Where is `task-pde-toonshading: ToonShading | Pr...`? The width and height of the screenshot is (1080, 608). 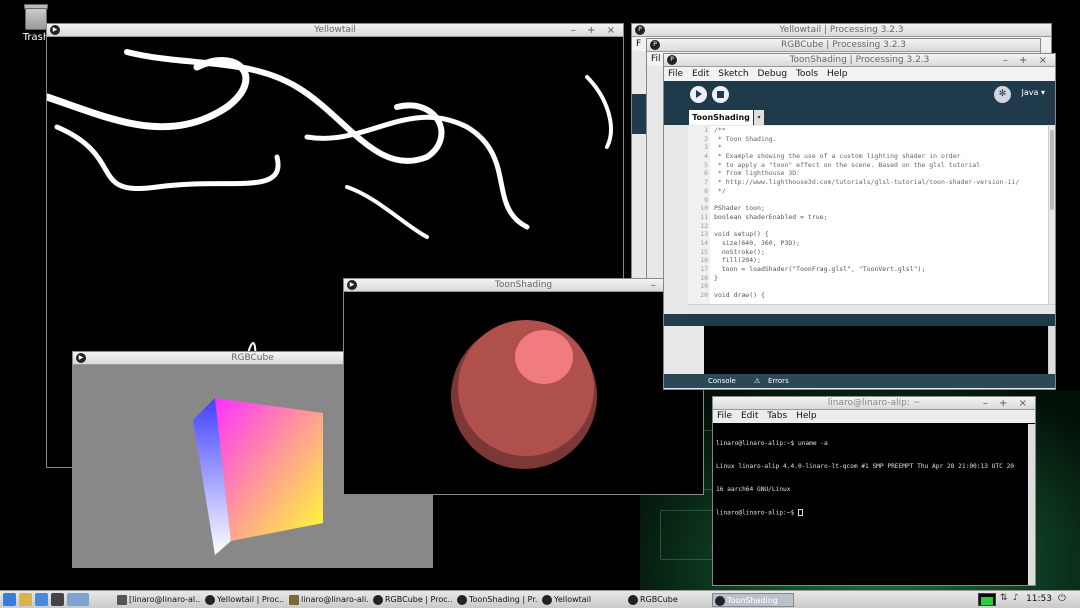
task-pde-toonshading: ToonShading | Pr... is located at coordinates (496, 600).